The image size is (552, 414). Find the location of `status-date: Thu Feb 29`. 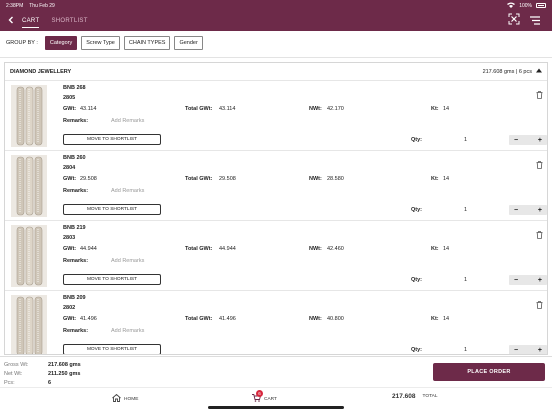

status-date: Thu Feb 29 is located at coordinates (42, 5).